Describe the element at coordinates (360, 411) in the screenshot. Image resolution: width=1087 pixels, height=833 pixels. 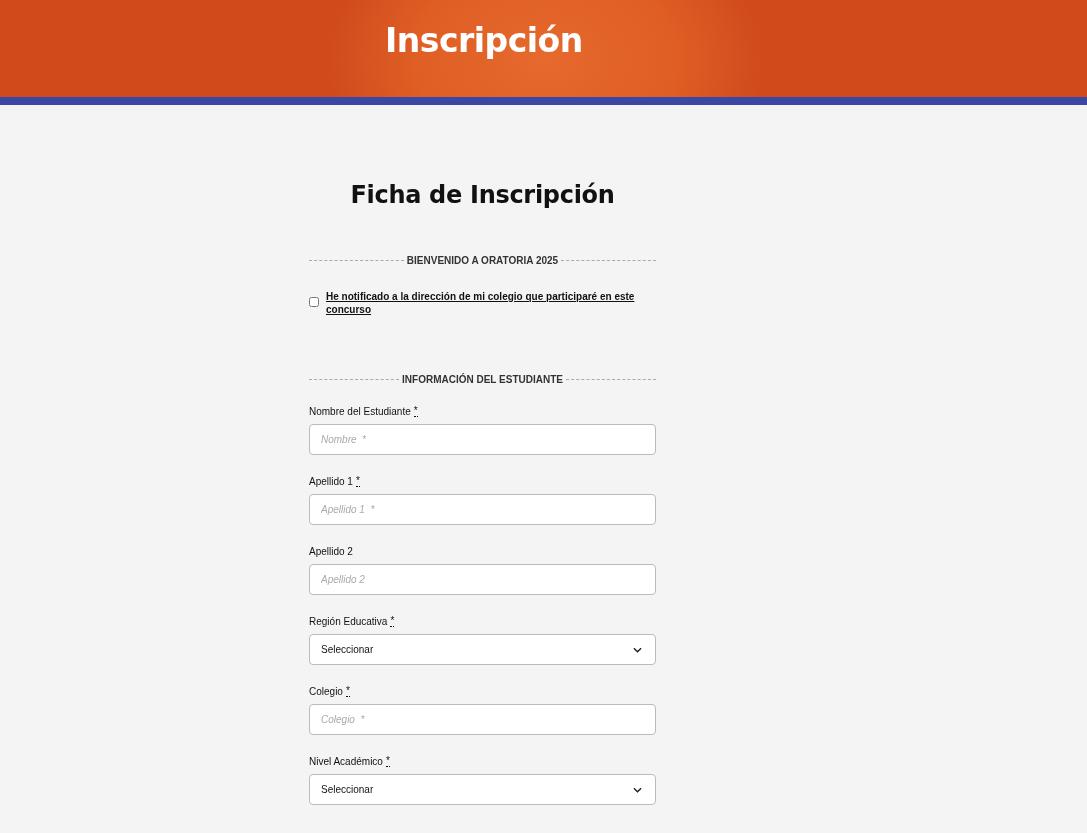
I see `field-label: Nombre del Estudiante` at that location.